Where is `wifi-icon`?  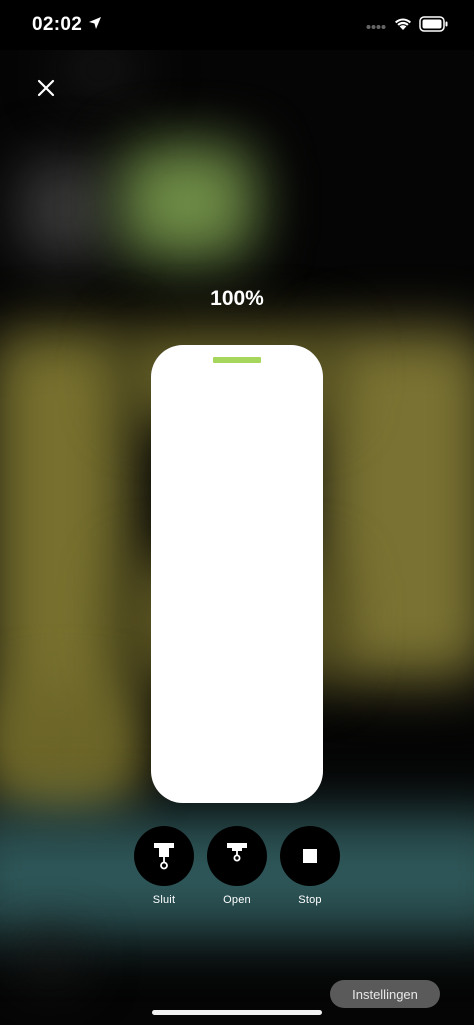 wifi-icon is located at coordinates (403, 24).